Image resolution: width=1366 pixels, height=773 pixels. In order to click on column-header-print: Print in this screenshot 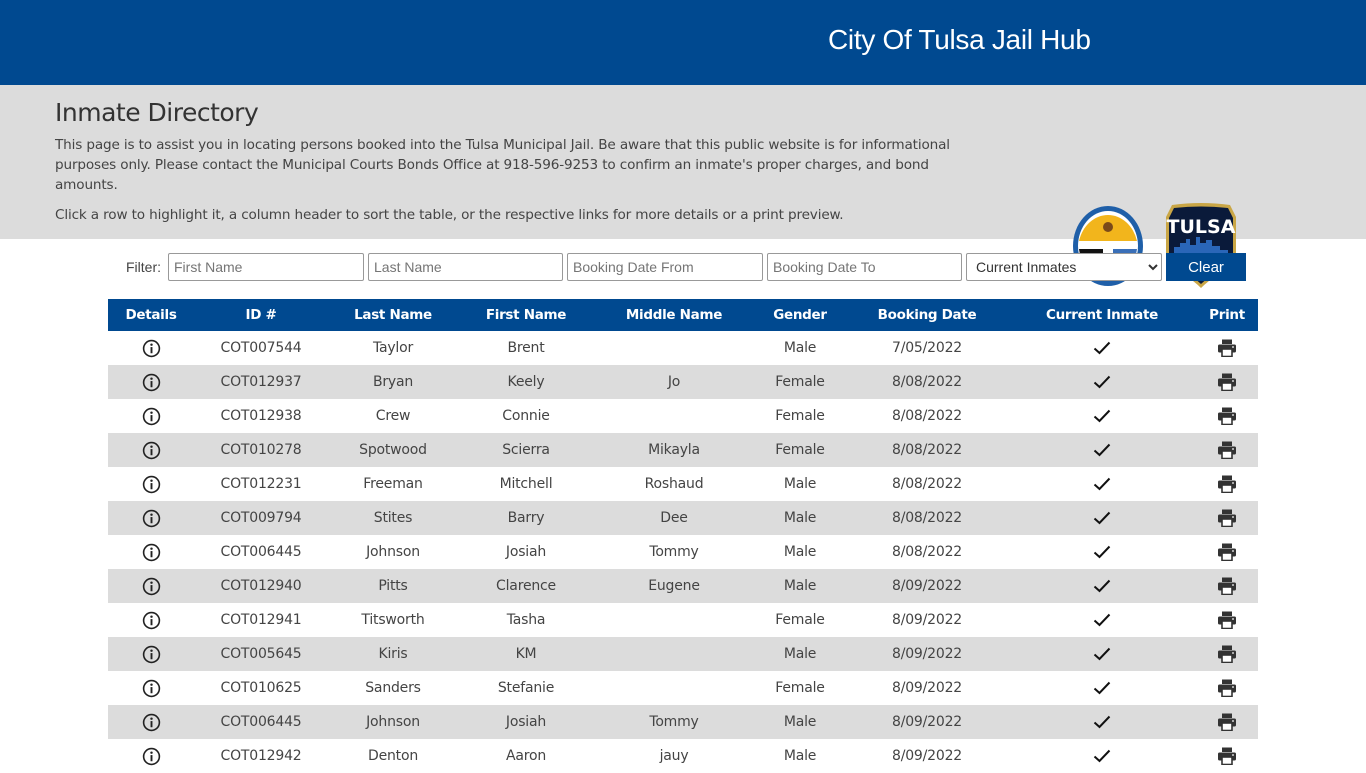, I will do `click(1227, 315)`.